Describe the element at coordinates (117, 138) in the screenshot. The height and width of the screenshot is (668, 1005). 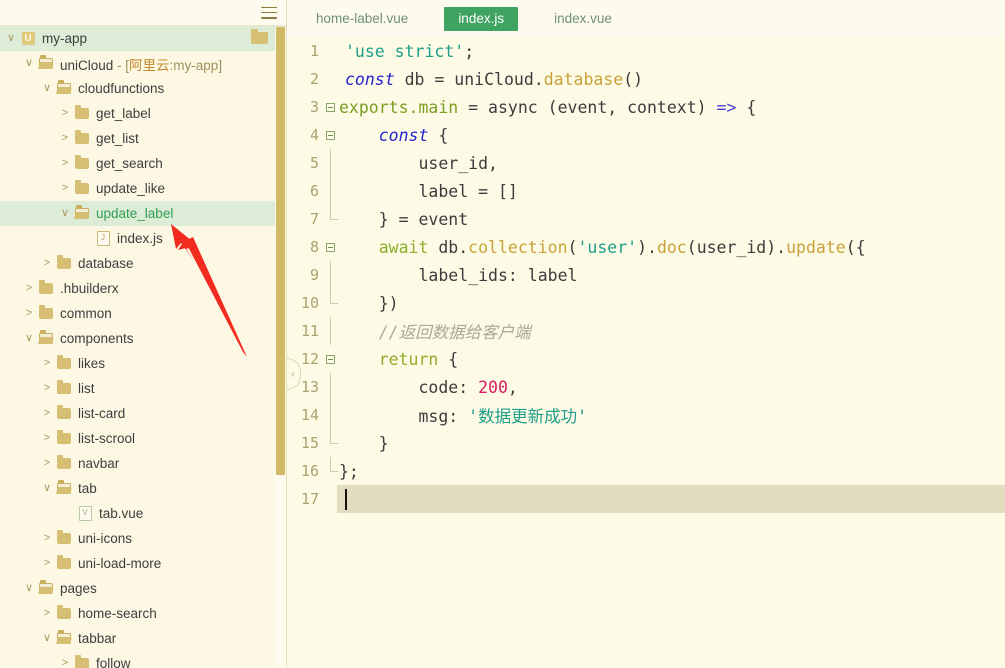
I see `tree-item-label: get_list` at that location.